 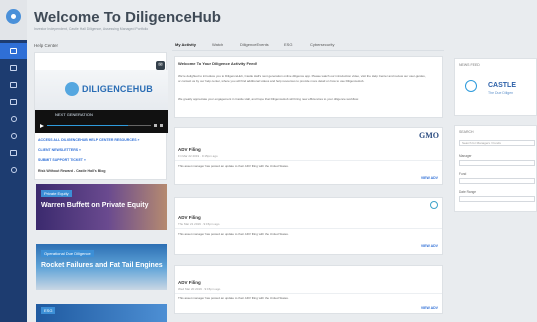 I want to click on manager-logo: GMO, so click(x=429, y=135).